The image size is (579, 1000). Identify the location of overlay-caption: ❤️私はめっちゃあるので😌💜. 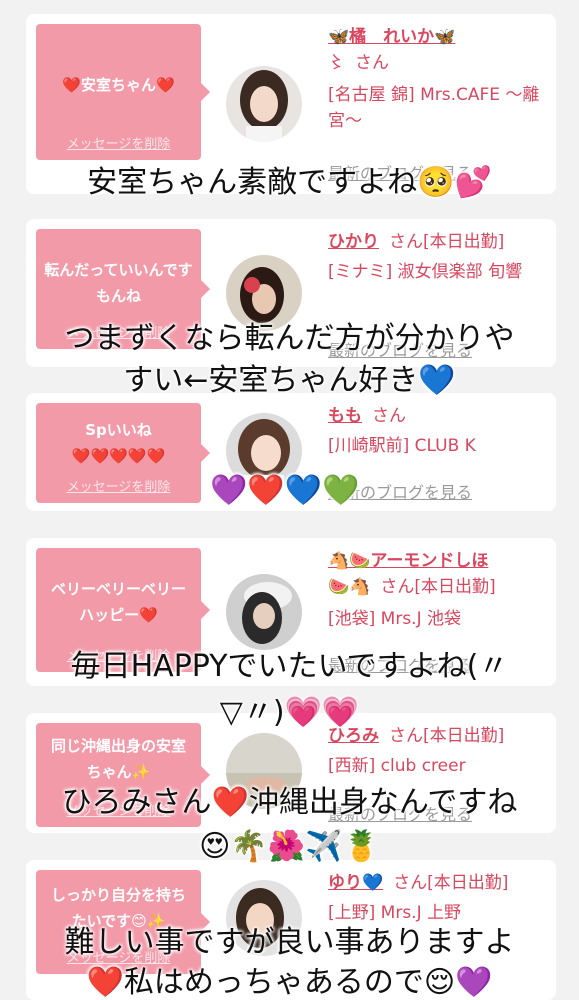
(289, 982).